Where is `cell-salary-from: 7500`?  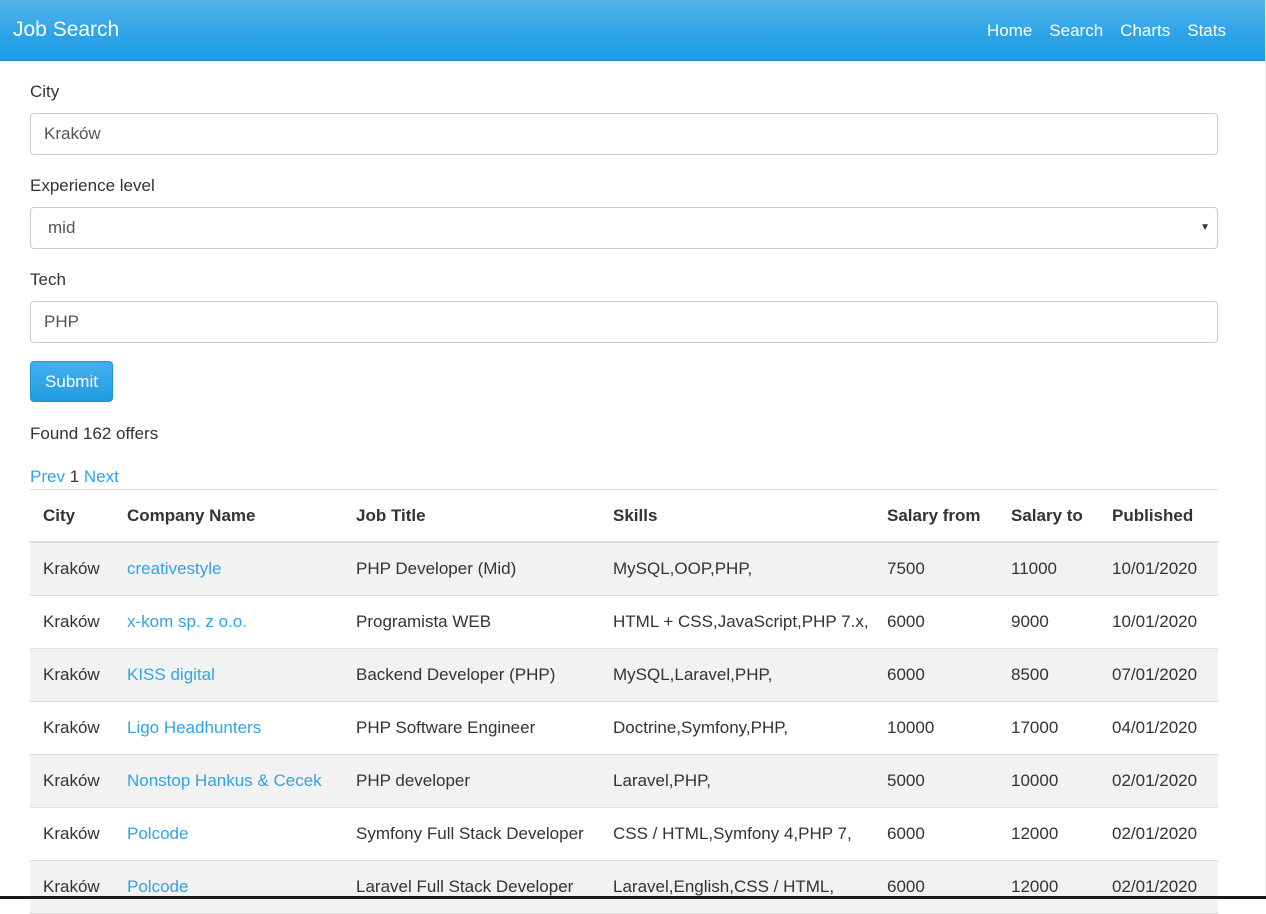 cell-salary-from: 7500 is located at coordinates (936, 569).